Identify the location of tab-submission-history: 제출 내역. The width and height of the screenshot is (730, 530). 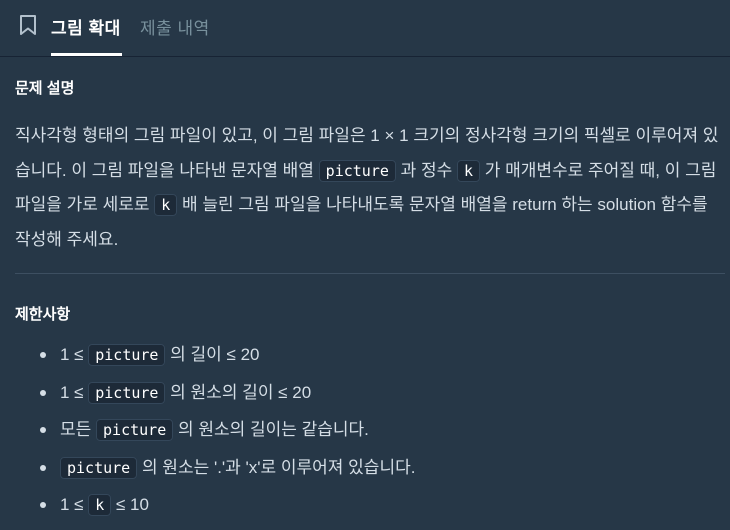
(175, 26).